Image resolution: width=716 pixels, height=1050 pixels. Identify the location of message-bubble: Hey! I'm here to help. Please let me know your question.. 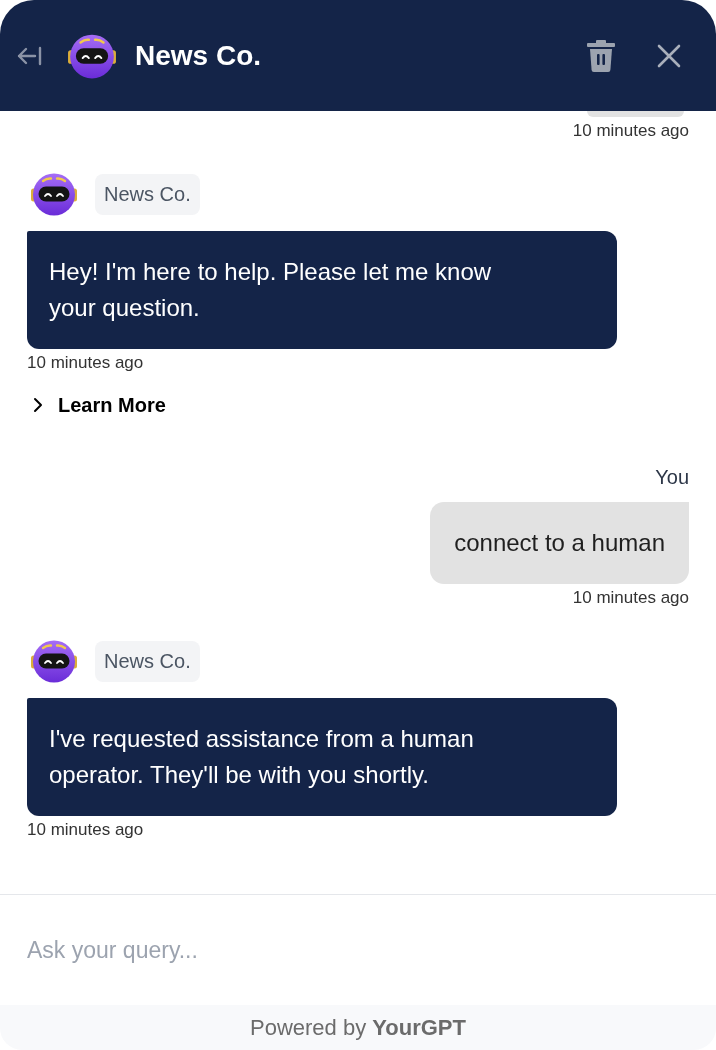
(322, 290).